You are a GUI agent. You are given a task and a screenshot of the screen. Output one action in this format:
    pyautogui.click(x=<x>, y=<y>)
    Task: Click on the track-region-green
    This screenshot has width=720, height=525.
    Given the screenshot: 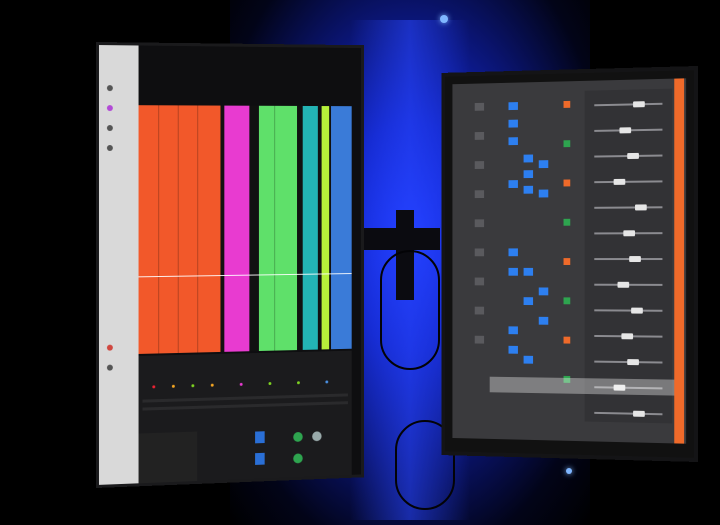 What is the action you would take?
    pyautogui.click(x=278, y=228)
    